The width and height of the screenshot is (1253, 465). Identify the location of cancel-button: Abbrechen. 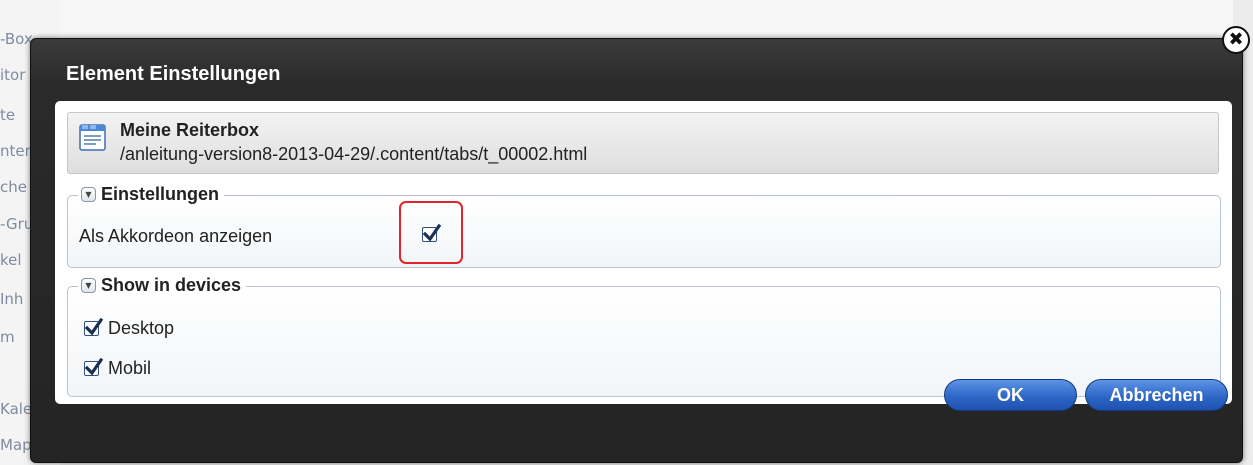
(1156, 395).